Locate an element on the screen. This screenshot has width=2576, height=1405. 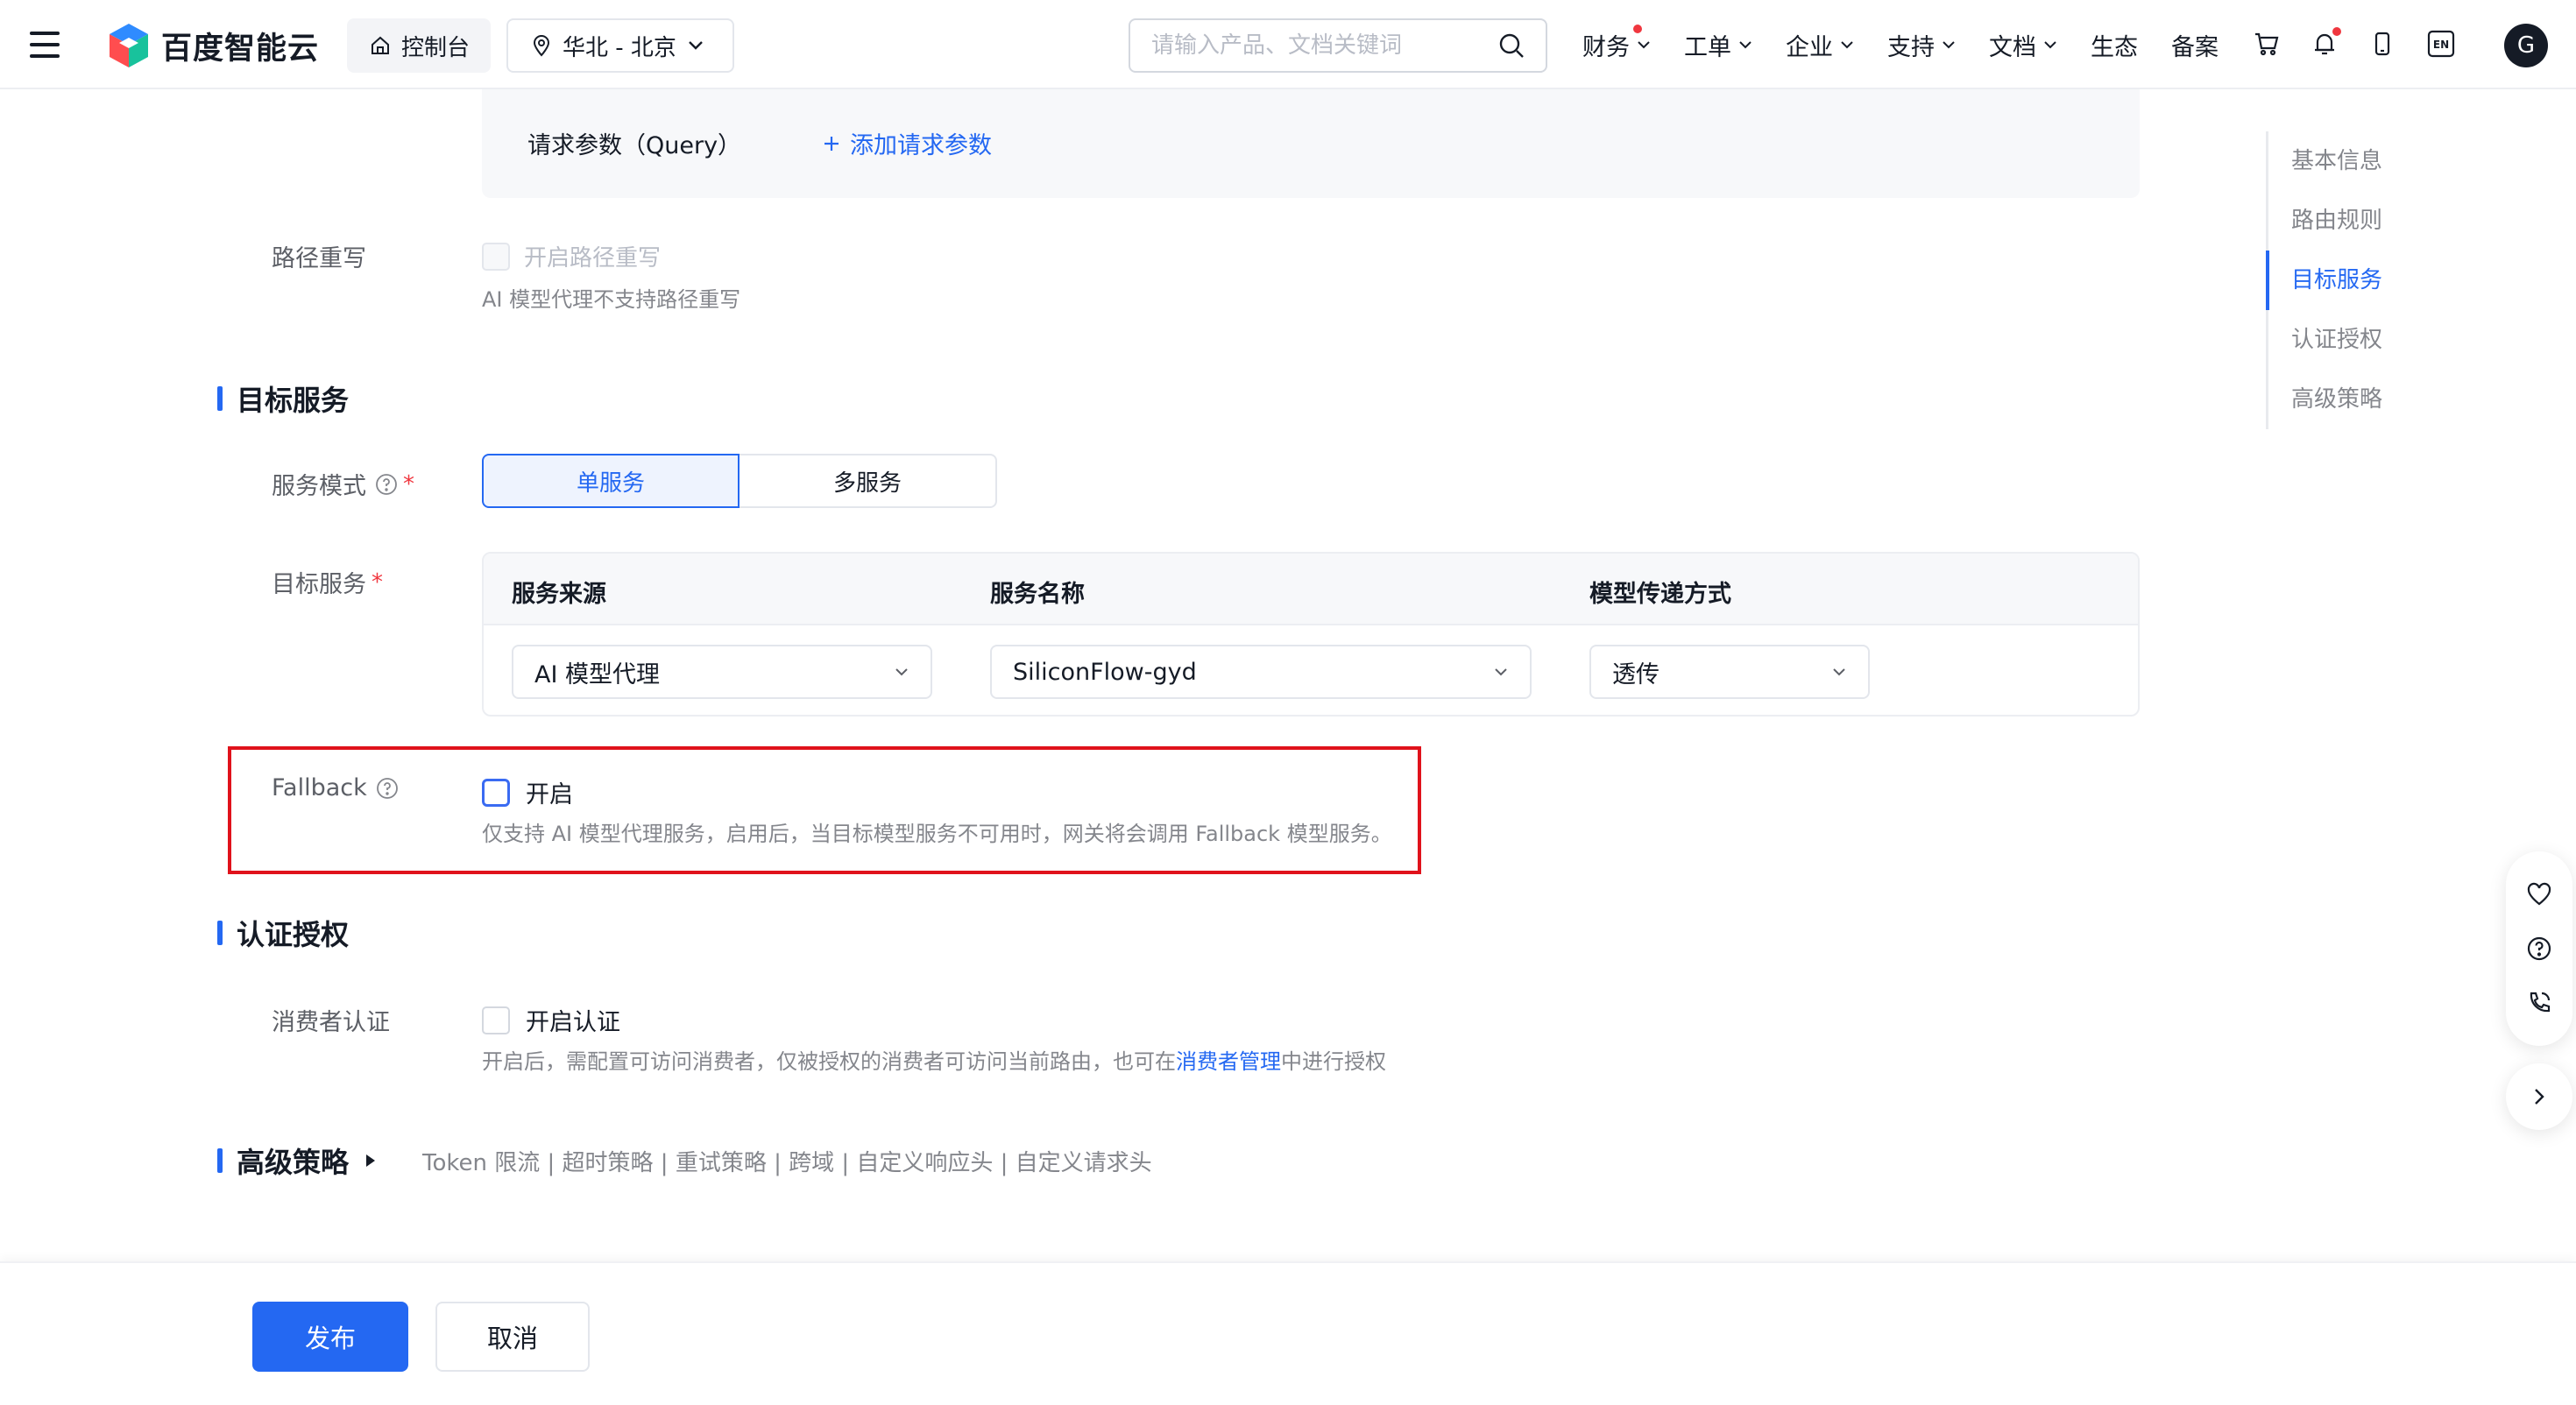
add-query-label: 添加请求参数 is located at coordinates (921, 145).